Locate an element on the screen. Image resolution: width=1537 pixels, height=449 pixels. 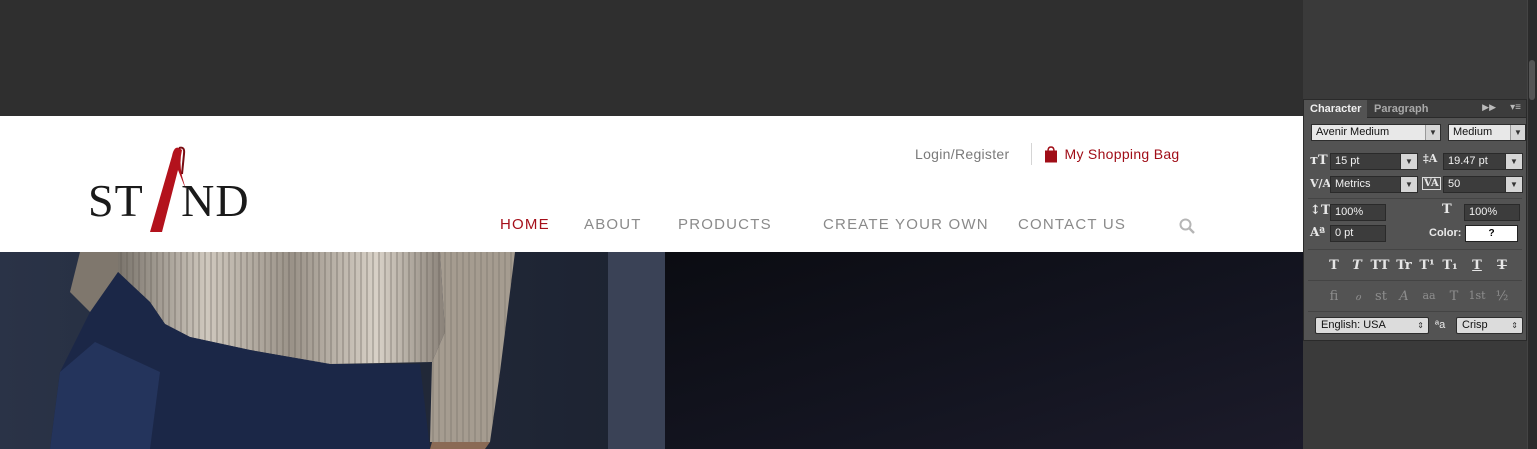
kerning-icon: V/A is located at coordinates (1321, 183).